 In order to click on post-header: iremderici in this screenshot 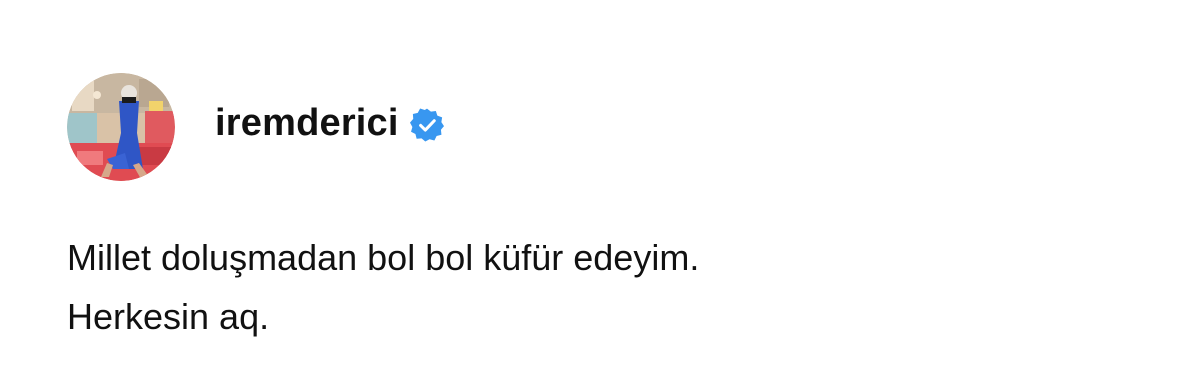, I will do `click(255, 127)`.